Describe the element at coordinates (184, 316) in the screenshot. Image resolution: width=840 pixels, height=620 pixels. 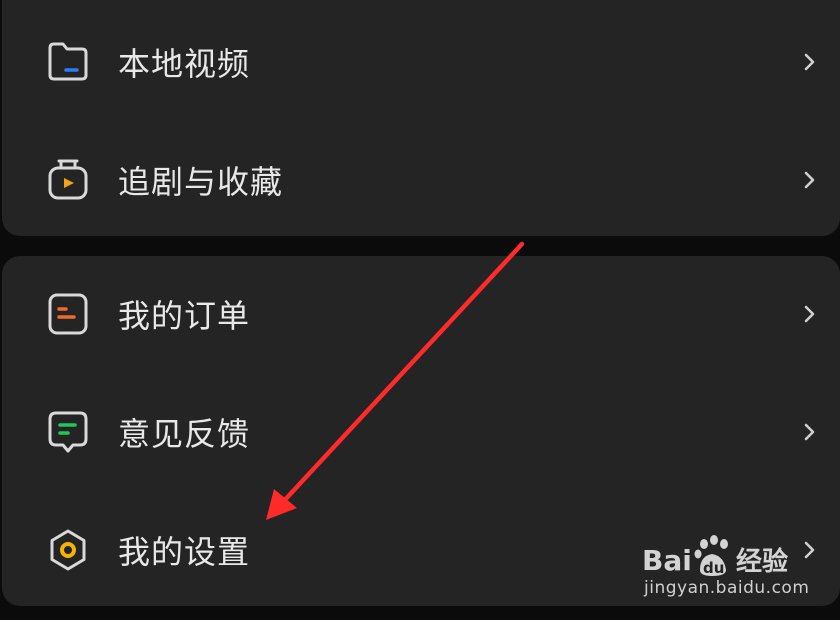
I see `menu-item-label: 我的订单` at that location.